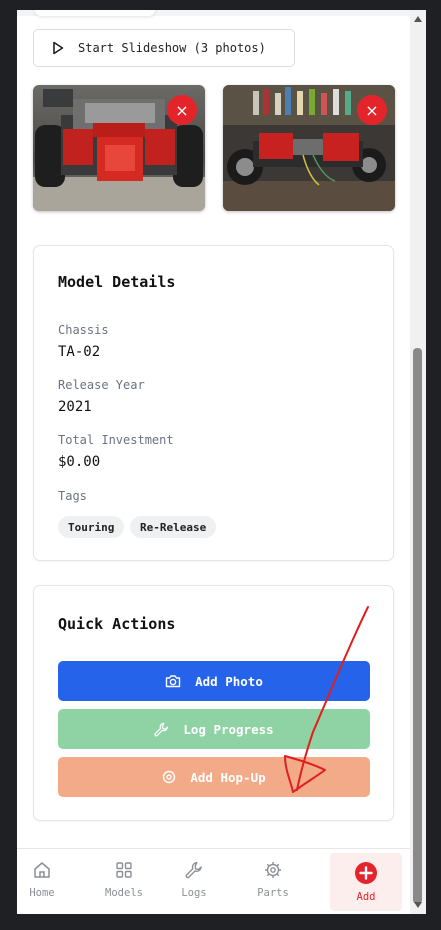 The height and width of the screenshot is (930, 441). What do you see at coordinates (101, 385) in the screenshot?
I see `release-year-label: Release Year` at bounding box center [101, 385].